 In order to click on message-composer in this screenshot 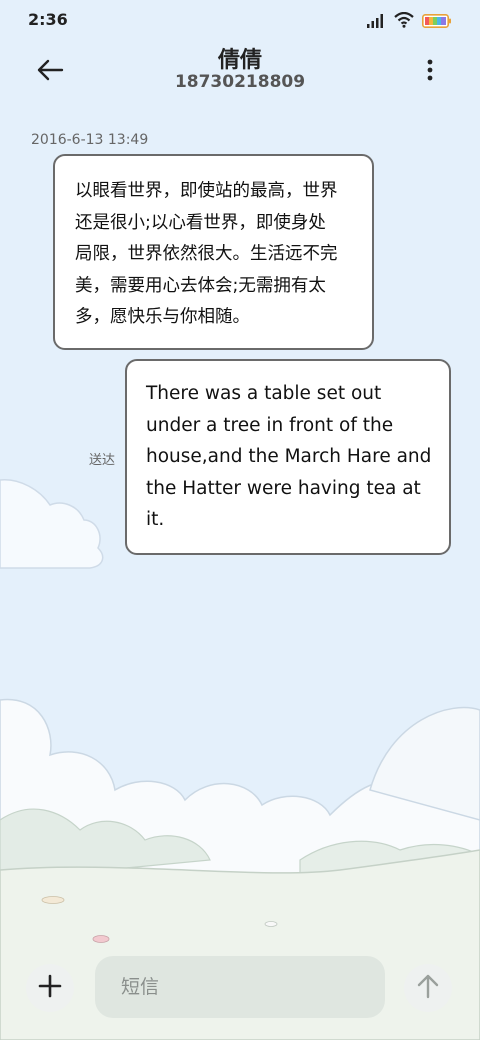, I will do `click(240, 987)`.